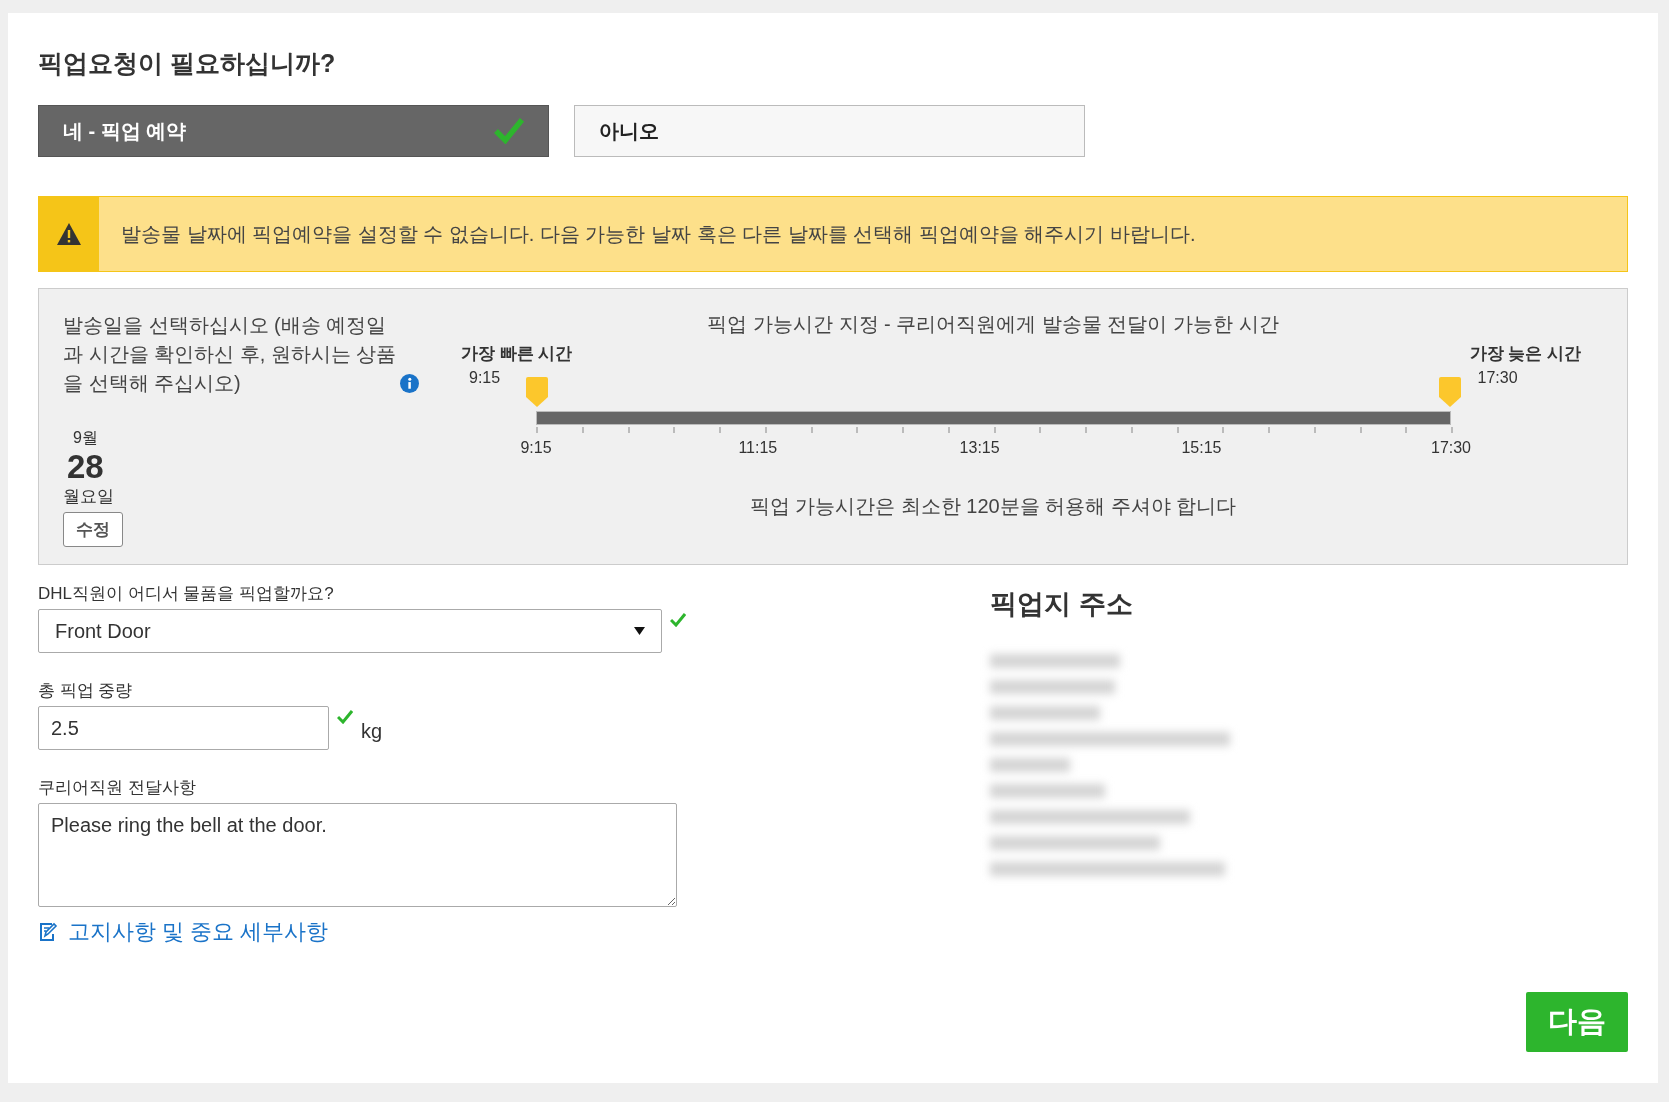  What do you see at coordinates (183, 728) in the screenshot?
I see `weight-input: 2.5` at bounding box center [183, 728].